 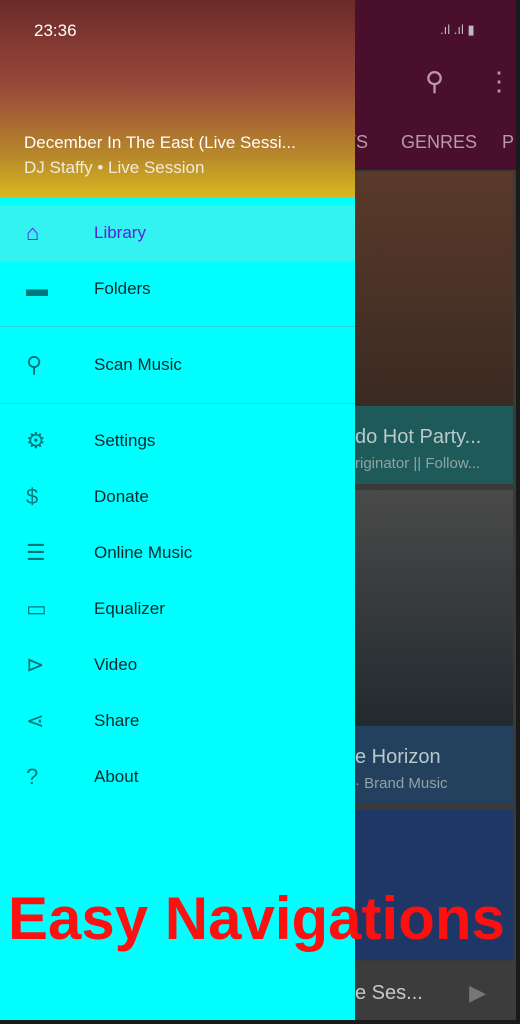 What do you see at coordinates (35, 664) in the screenshot?
I see `video-icon: ⊳` at bounding box center [35, 664].